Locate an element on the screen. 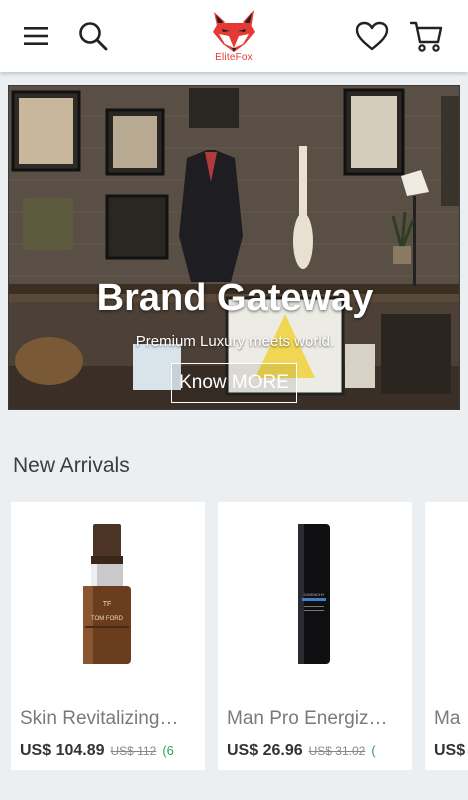  brand-logo: EliteFox is located at coordinates (234, 37).